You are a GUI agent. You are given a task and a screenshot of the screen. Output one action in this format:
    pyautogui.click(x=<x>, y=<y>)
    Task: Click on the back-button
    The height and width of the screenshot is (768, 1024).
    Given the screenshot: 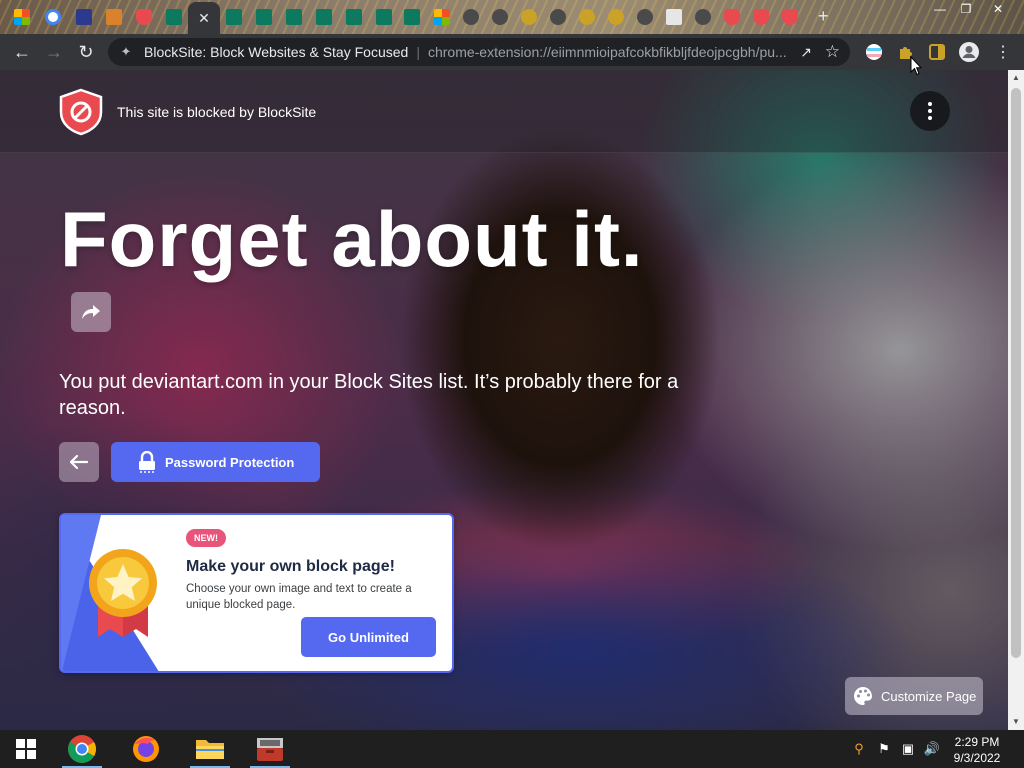 What is the action you would take?
    pyautogui.click(x=79, y=462)
    